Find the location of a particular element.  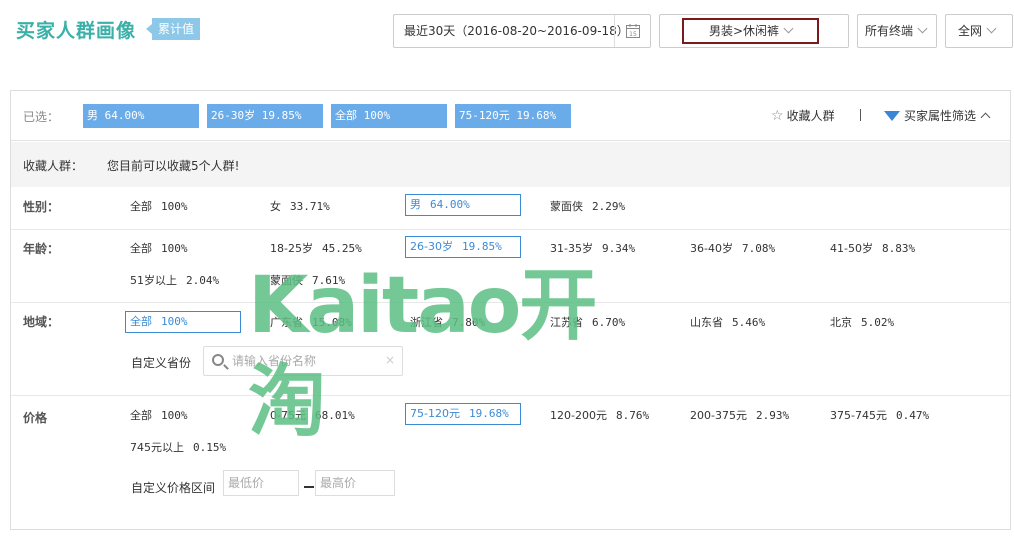

date-range-text: 最近30天（2016-08-20~2016-09-18） is located at coordinates (516, 31).